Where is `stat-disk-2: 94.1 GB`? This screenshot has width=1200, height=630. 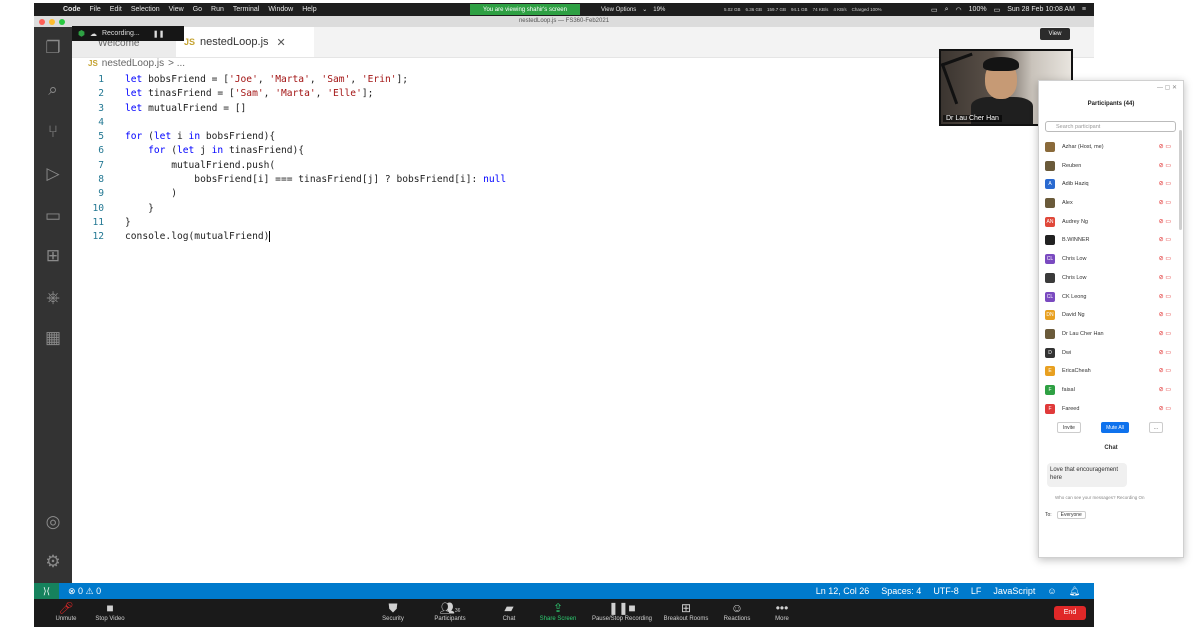
stat-disk-2: 94.1 GB is located at coordinates (799, 9).